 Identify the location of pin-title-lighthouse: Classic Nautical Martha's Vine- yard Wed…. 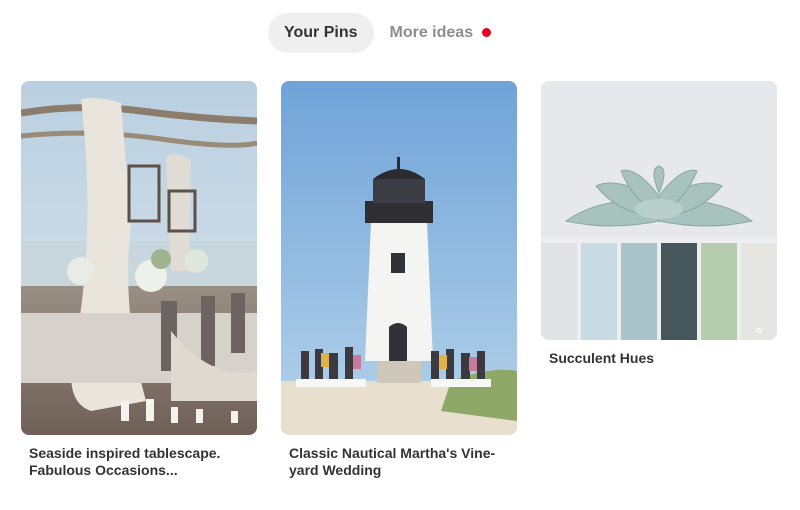
(399, 462).